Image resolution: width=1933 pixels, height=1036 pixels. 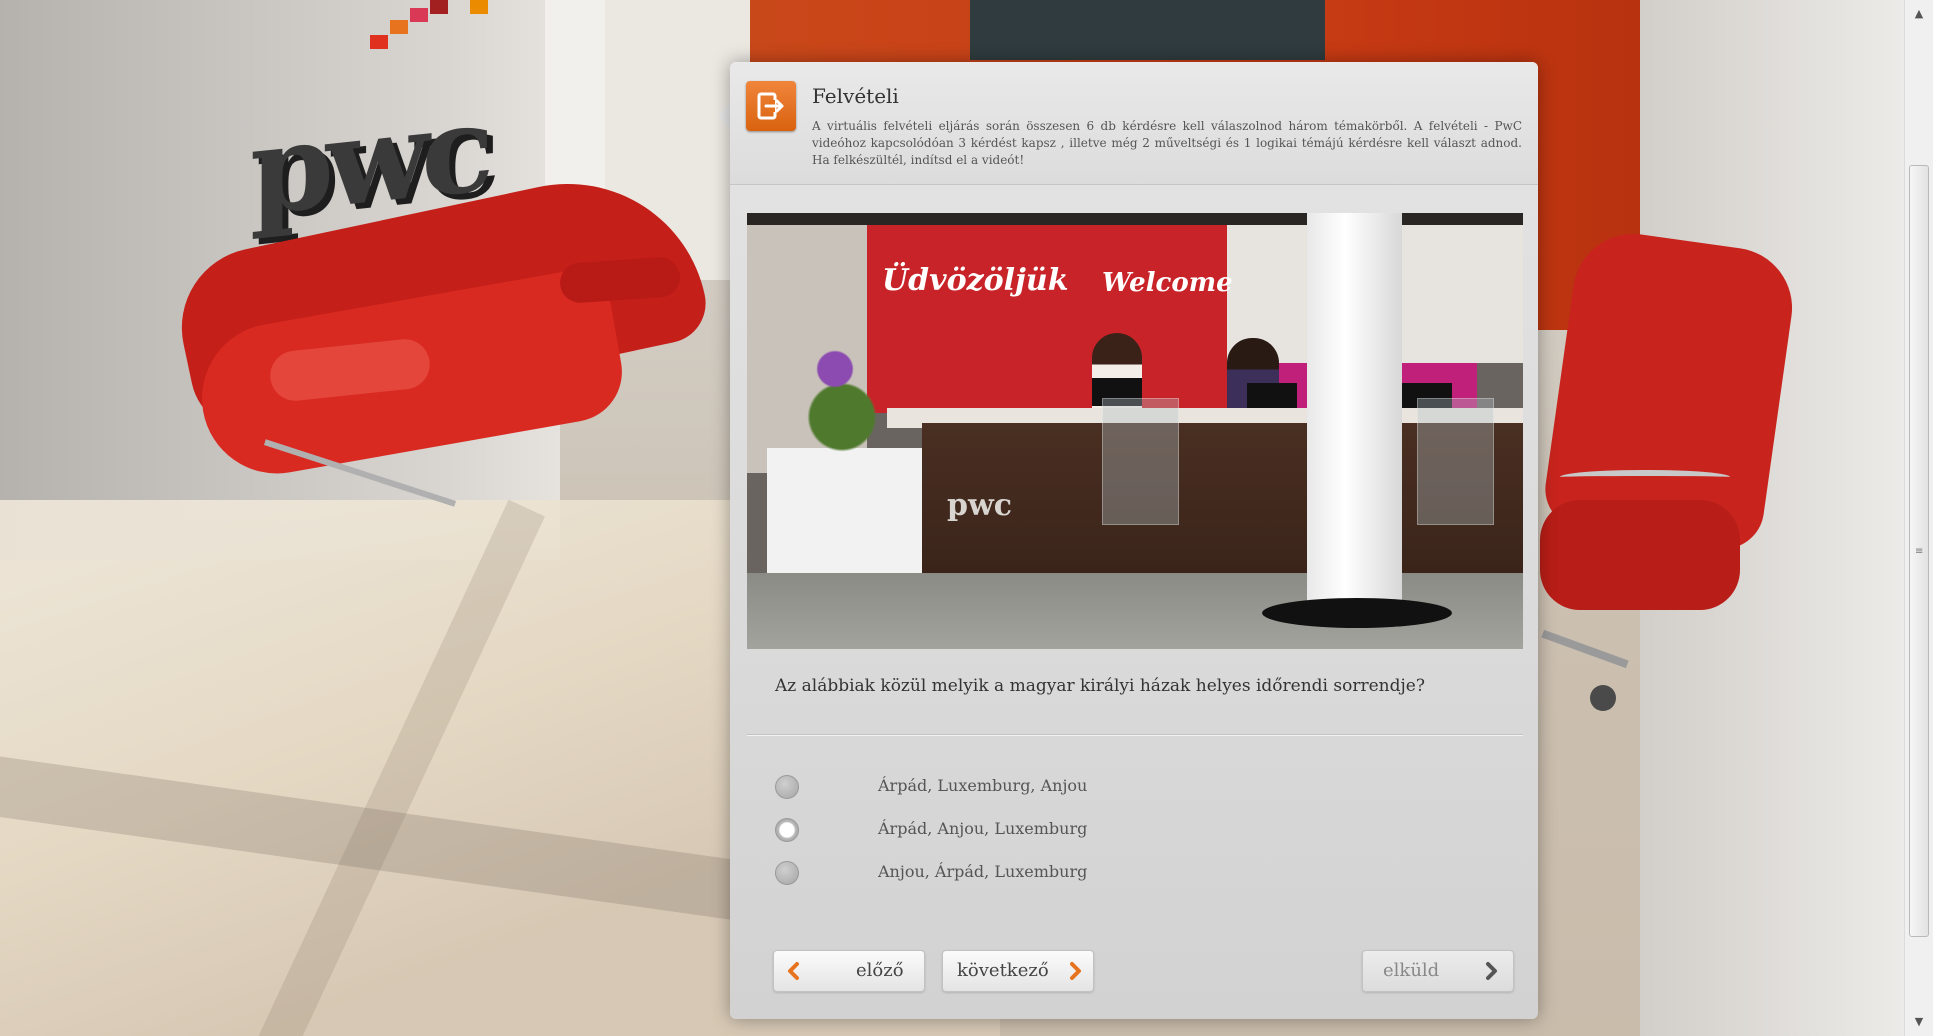 I want to click on video-sign-en: Welcome, so click(x=1167, y=283).